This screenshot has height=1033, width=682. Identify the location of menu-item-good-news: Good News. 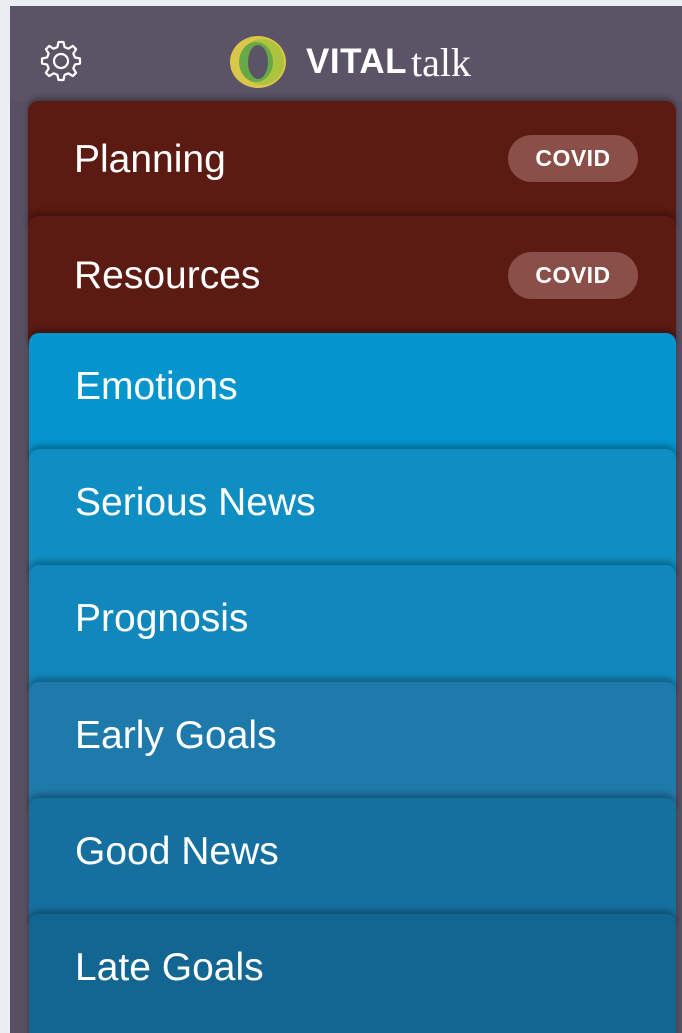
(352, 865).